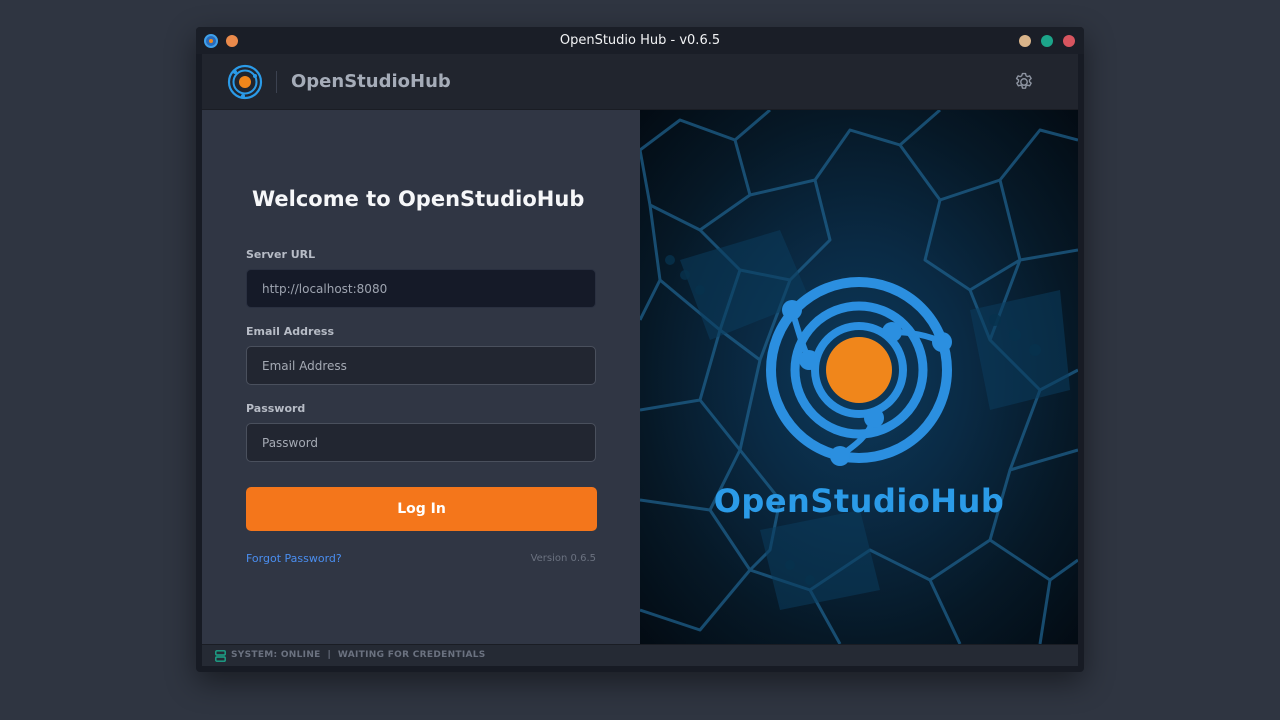  I want to click on login-button: Log In, so click(421, 509).